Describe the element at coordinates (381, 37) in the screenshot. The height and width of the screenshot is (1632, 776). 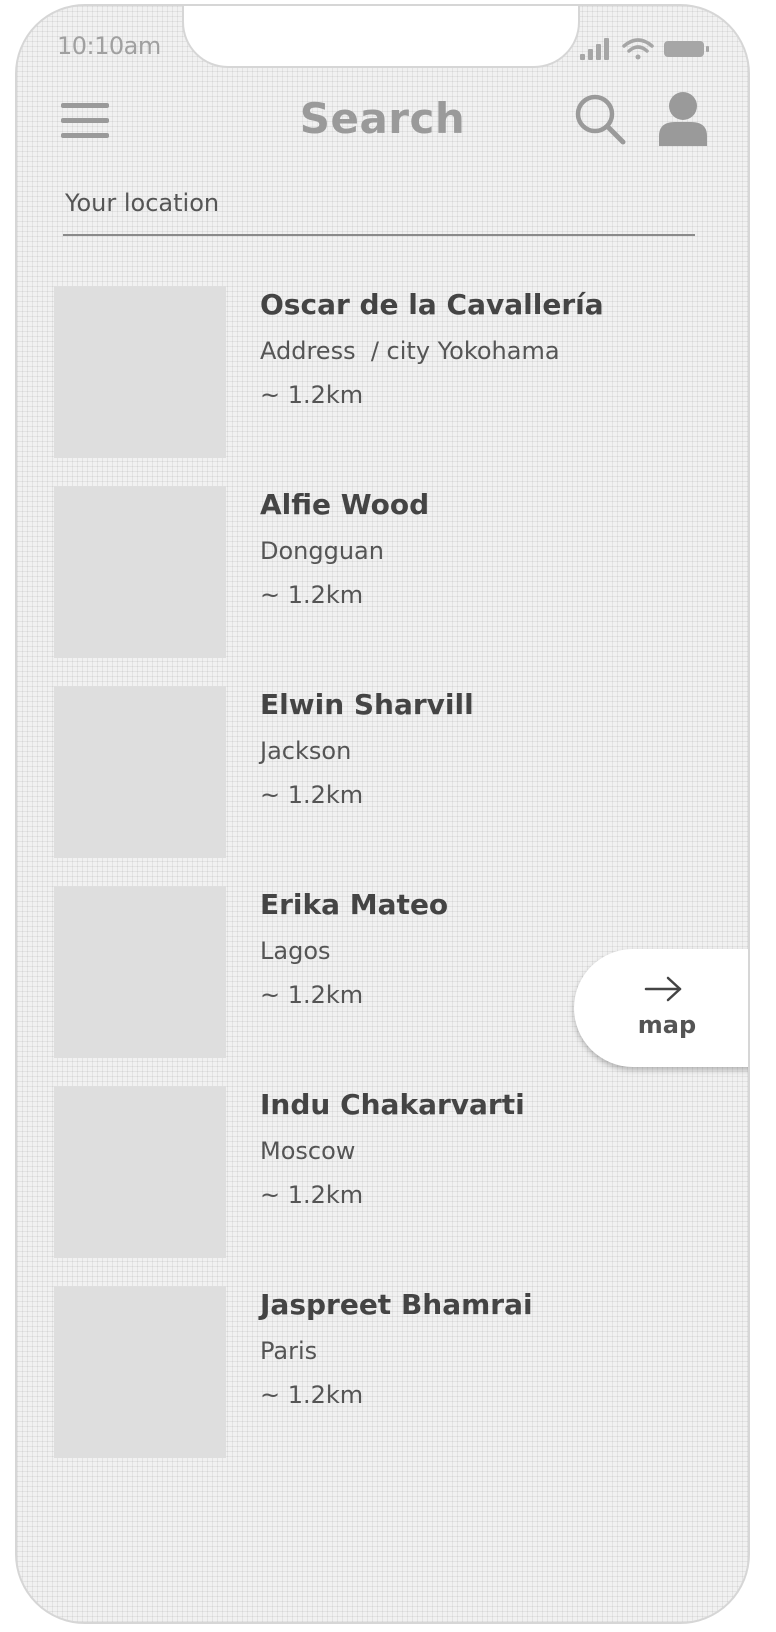
I see `device-notch` at that location.